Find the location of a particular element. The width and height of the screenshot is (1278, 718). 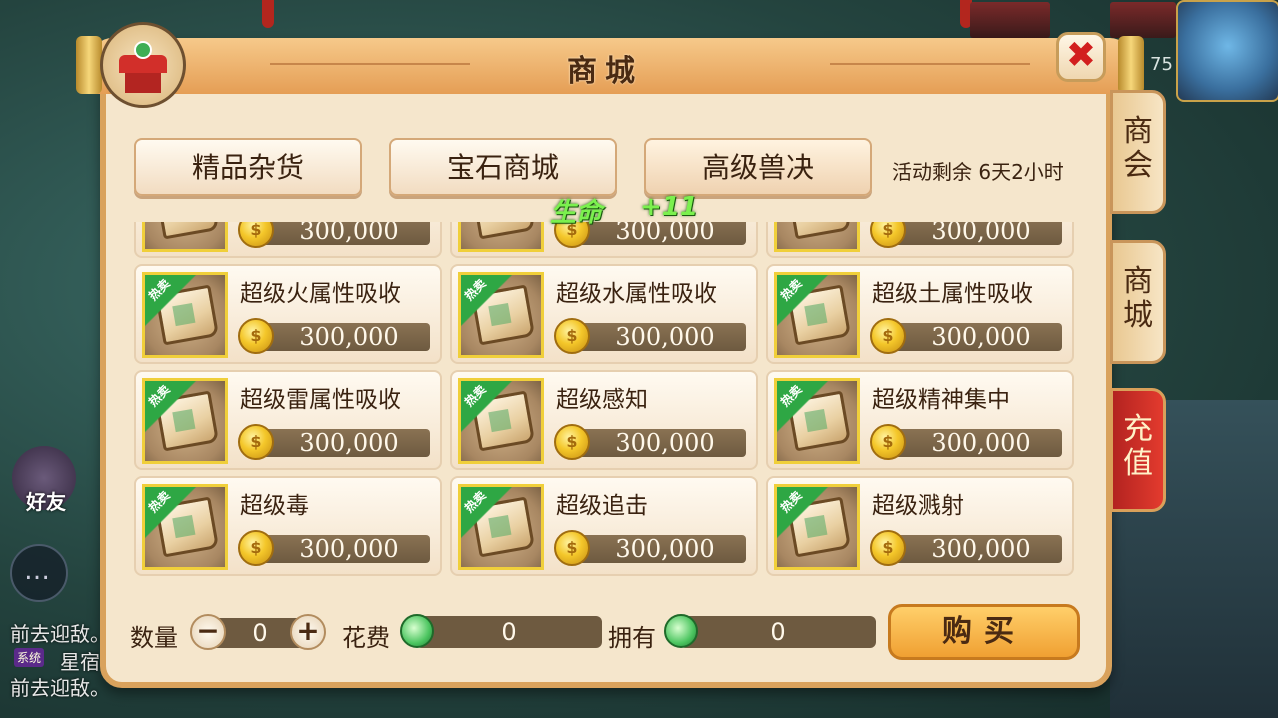

item-card: 热卖 超级感知 300,000 $ is located at coordinates (604, 420).